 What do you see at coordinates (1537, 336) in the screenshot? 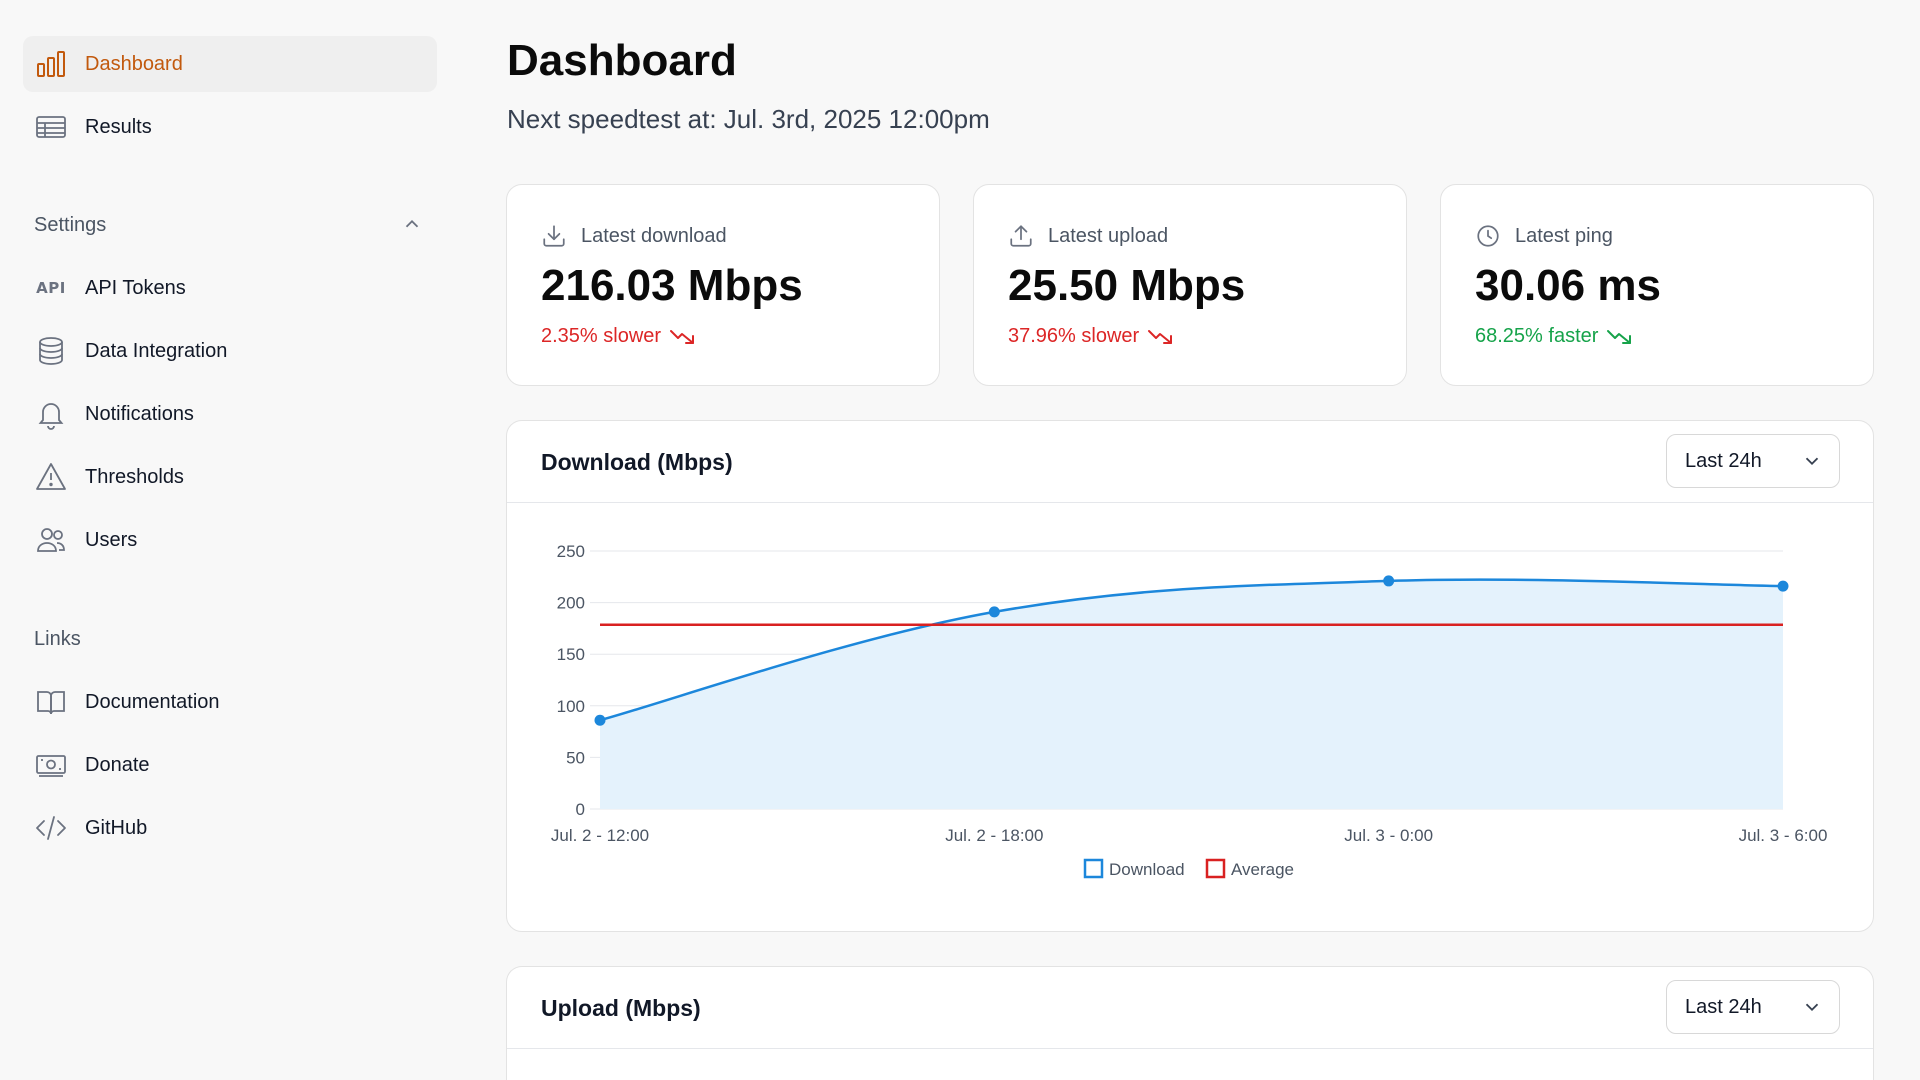
I see `stat-delta: 68.25% faster` at bounding box center [1537, 336].